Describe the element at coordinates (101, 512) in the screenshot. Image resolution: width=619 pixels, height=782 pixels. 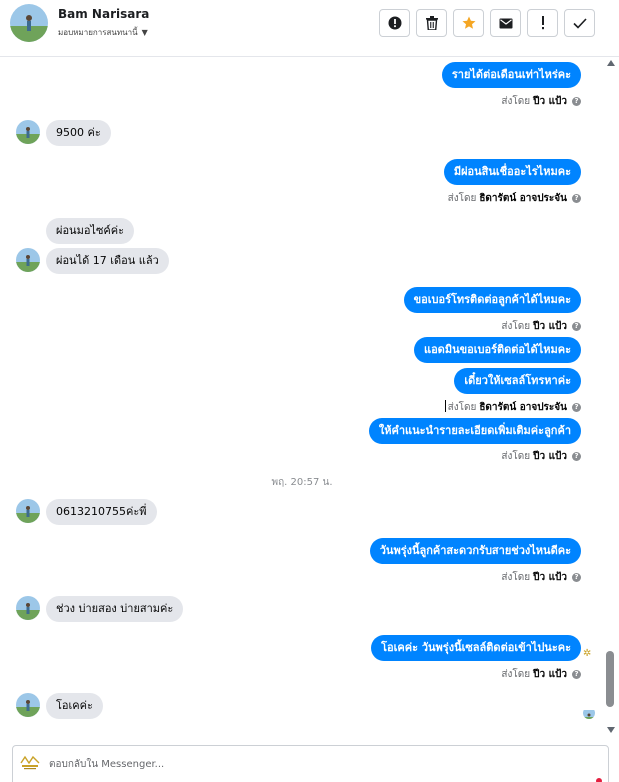
I see `message-incoming: 0613210755ค่ะพี่` at that location.